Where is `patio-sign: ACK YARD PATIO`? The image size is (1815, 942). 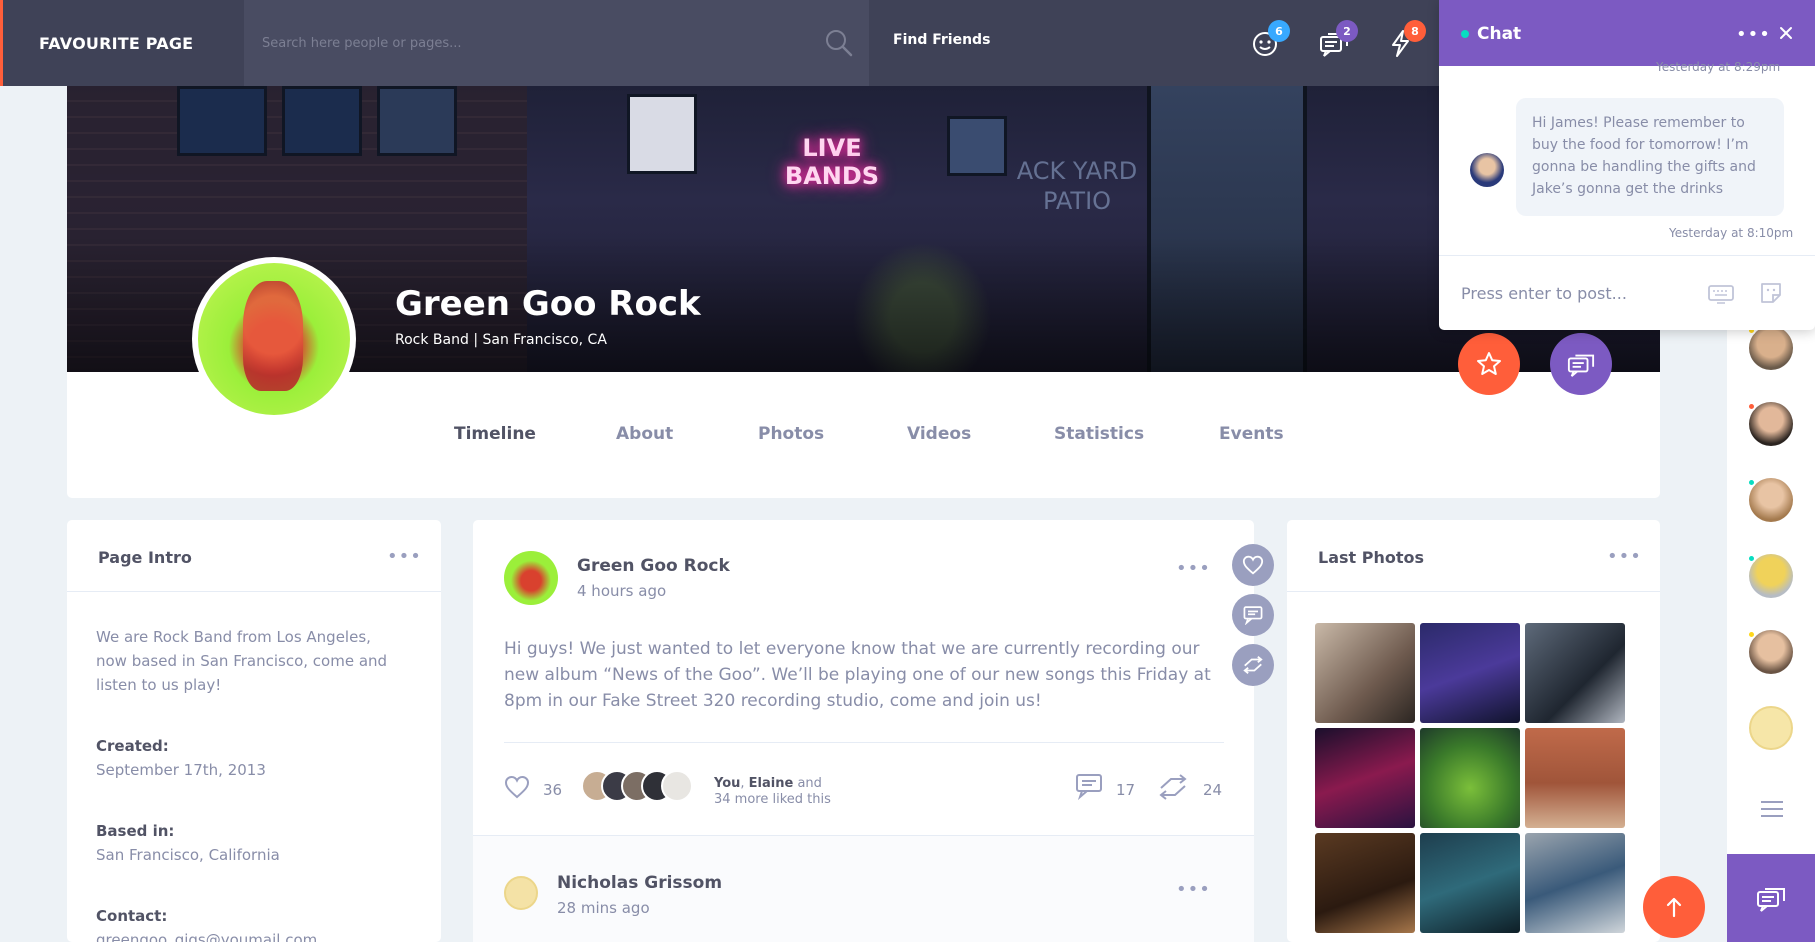
patio-sign: ACK YARD PATIO is located at coordinates (1077, 186).